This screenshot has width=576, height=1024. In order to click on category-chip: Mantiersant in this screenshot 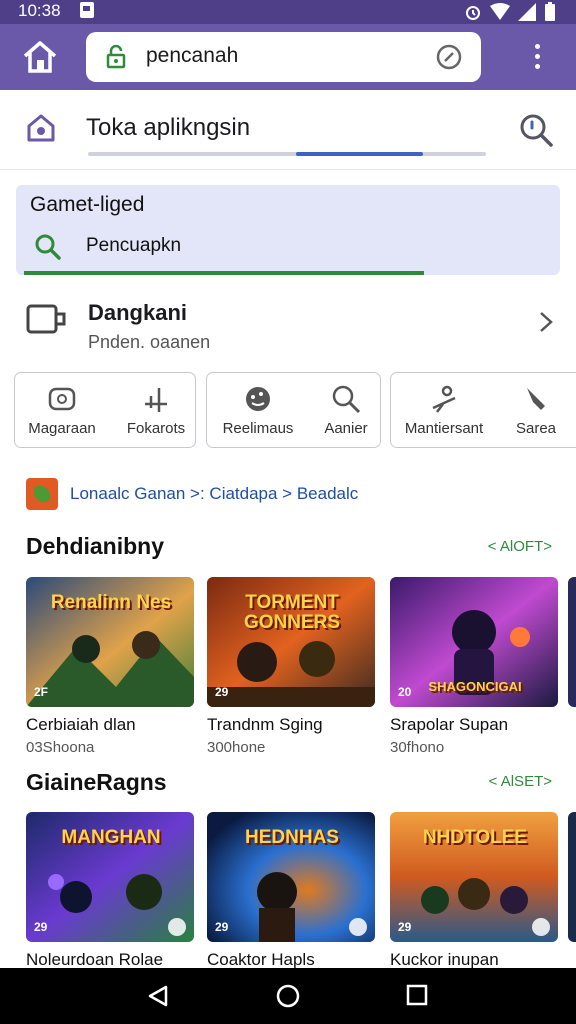, I will do `click(444, 410)`.